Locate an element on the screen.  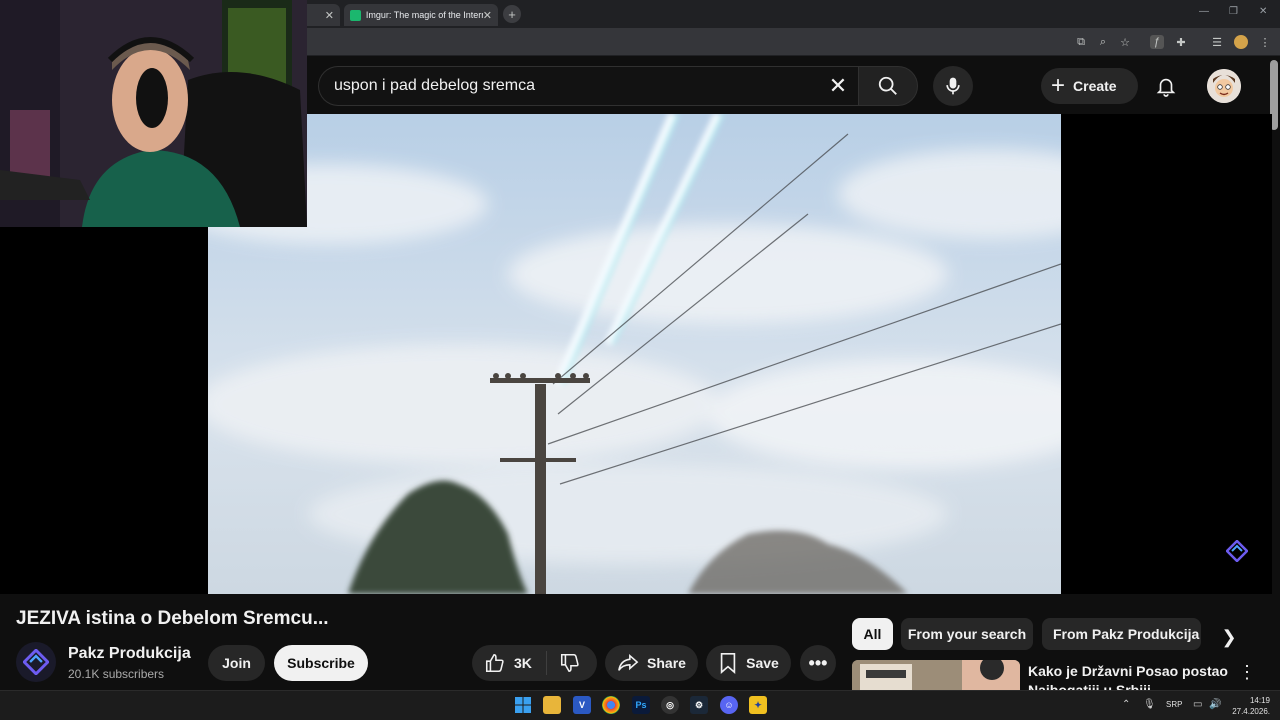
plus-icon: + is located at coordinates (1058, 85).